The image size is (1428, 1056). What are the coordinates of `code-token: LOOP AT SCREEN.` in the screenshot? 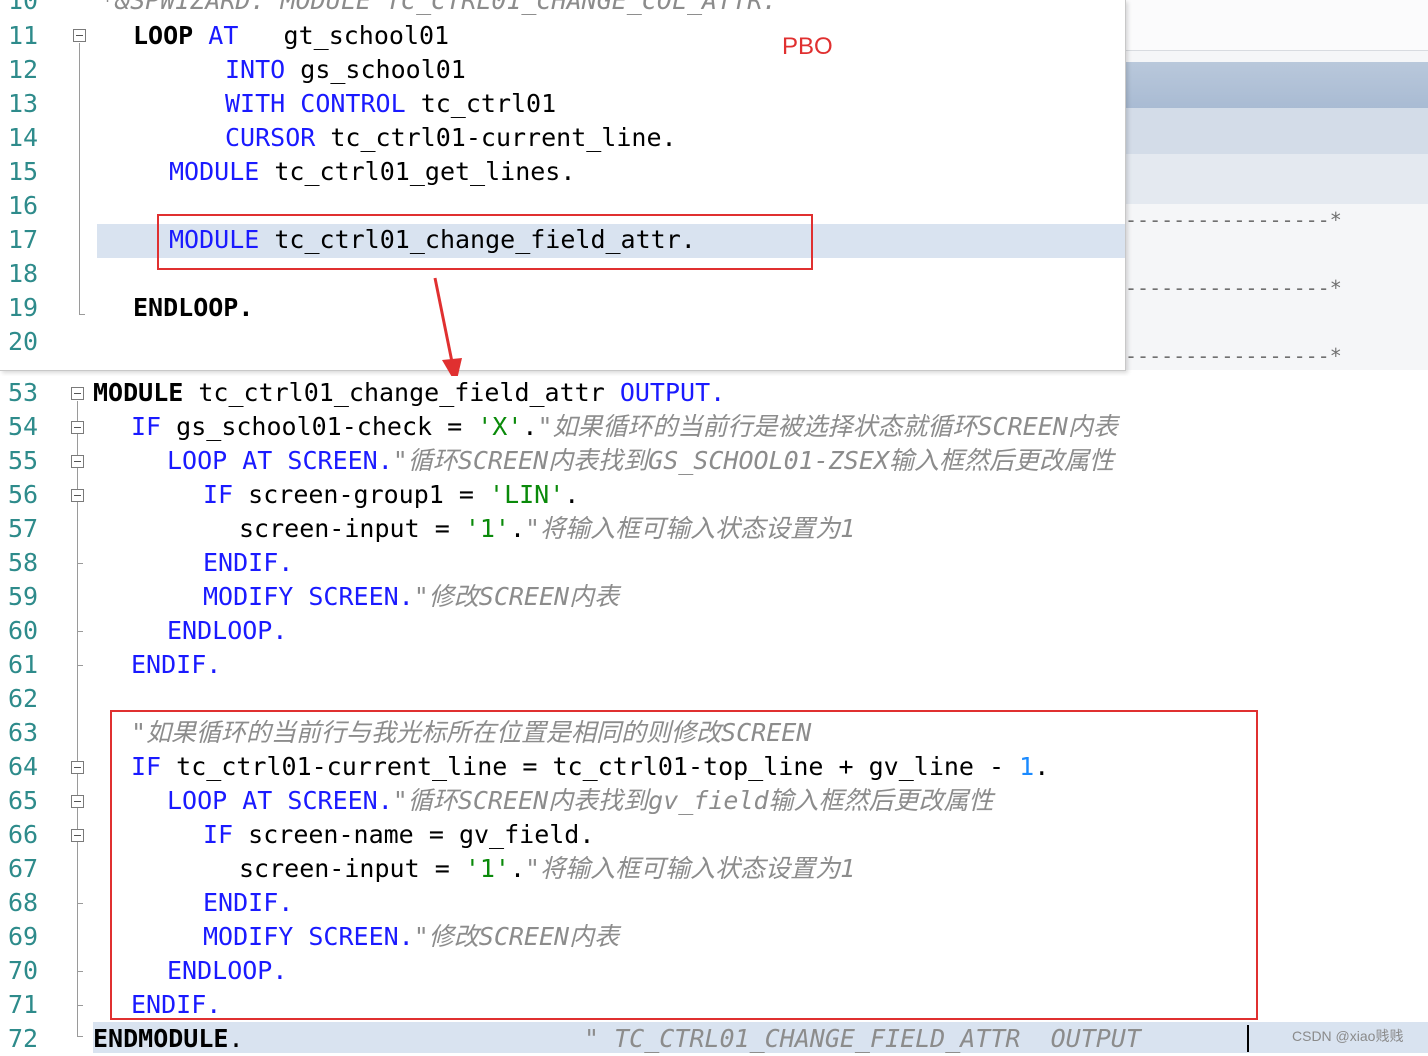 It's located at (280, 460).